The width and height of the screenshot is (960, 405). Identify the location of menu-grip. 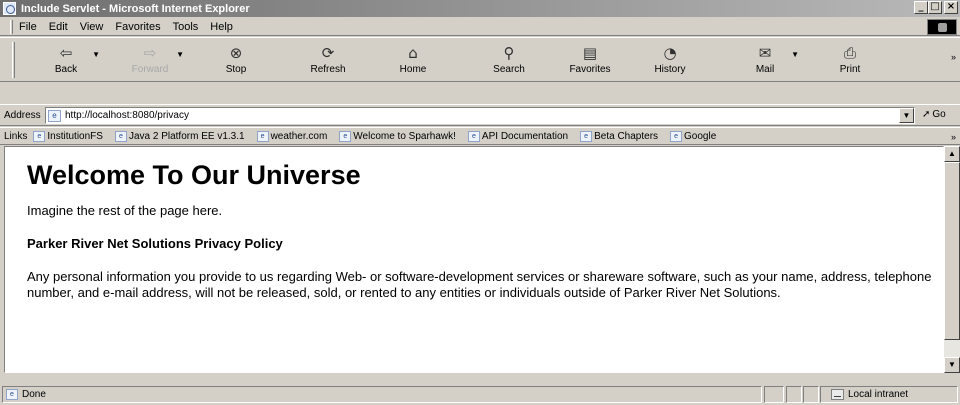
(11, 26).